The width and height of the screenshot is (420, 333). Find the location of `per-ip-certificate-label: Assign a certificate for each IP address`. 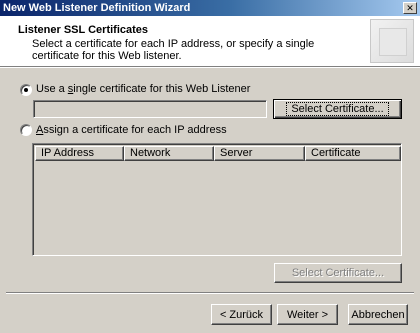

per-ip-certificate-label: Assign a certificate for each IP address is located at coordinates (131, 130).